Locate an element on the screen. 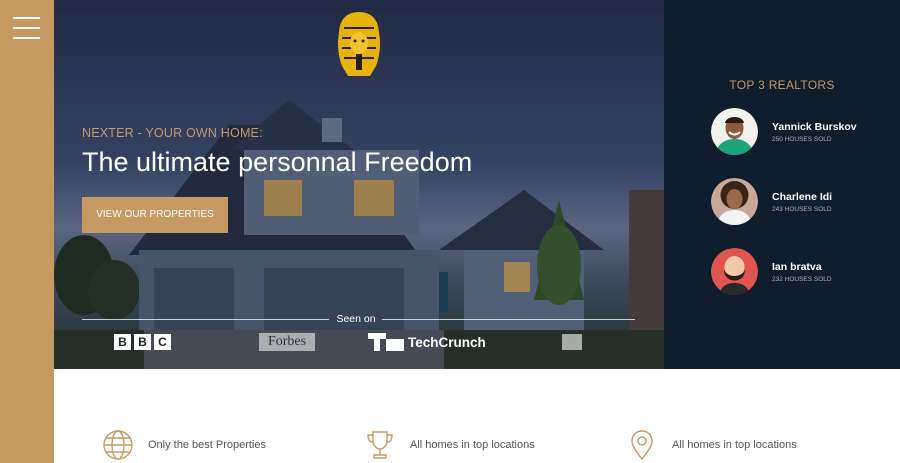 The image size is (900, 463). bbc-logo: B B C is located at coordinates (142, 344).